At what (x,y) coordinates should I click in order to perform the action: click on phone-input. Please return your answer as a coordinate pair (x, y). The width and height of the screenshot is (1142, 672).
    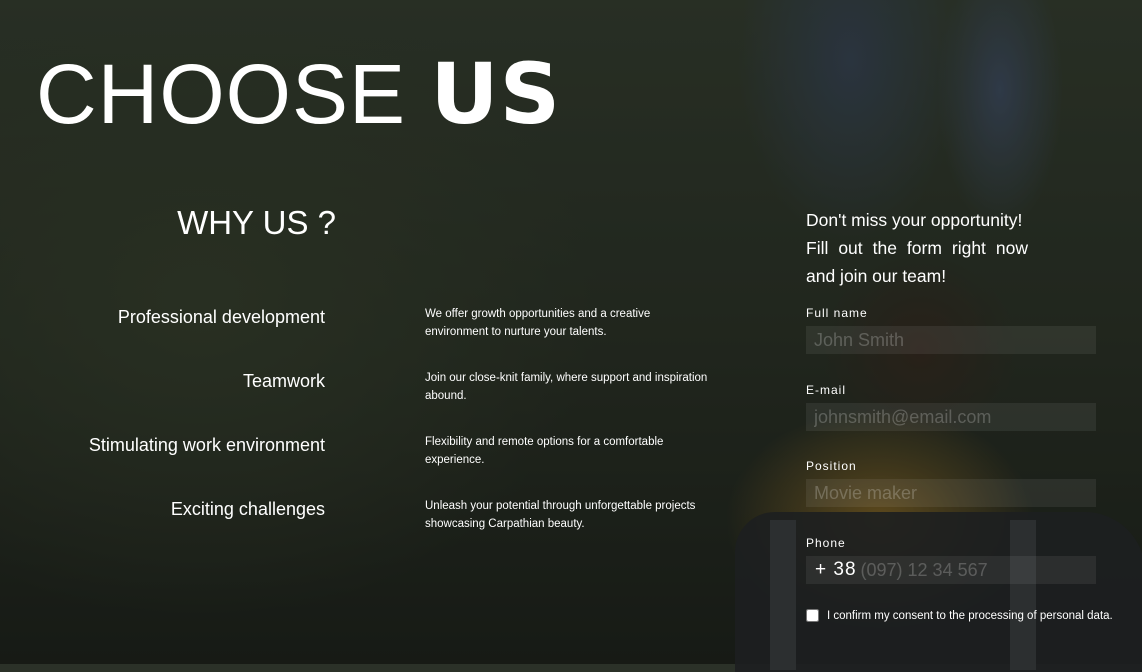
    Looking at the image, I should click on (976, 570).